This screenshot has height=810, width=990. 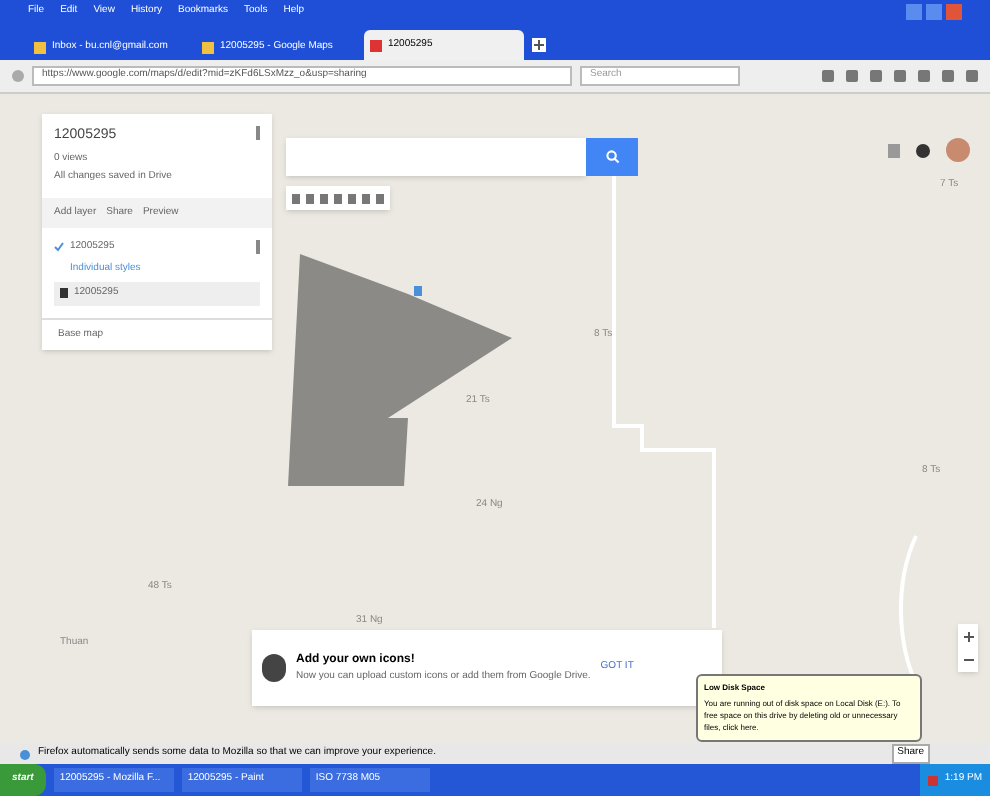 I want to click on new-tab-button, so click(x=539, y=45).